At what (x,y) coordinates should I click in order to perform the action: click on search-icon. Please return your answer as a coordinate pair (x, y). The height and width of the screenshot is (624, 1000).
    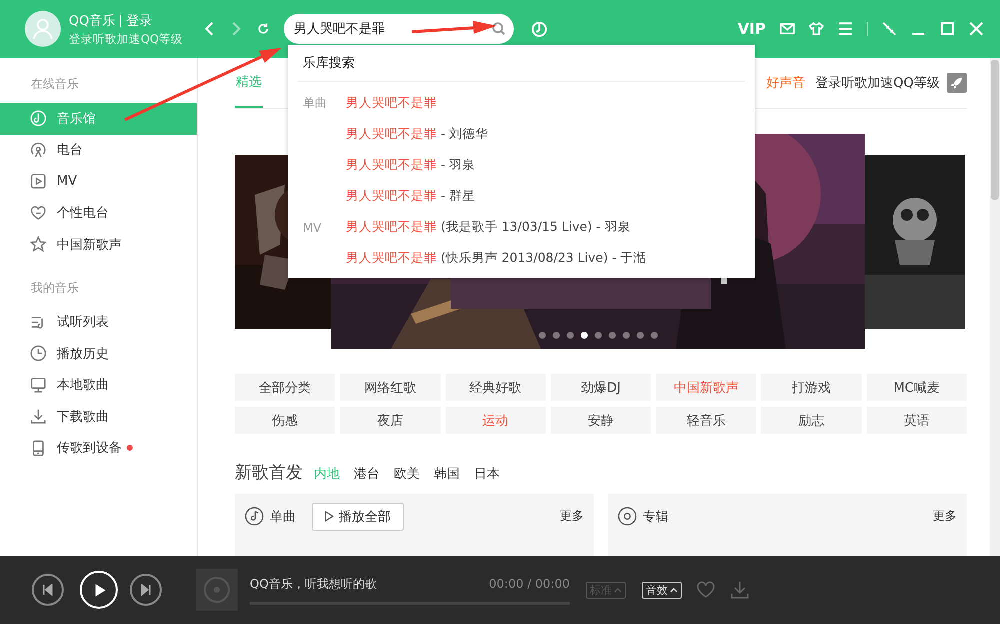
    Looking at the image, I should click on (499, 29).